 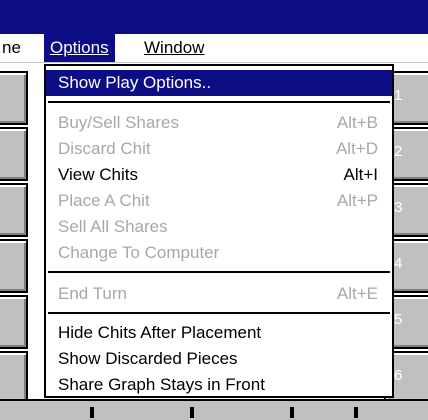 I want to click on menu-options-label: Options, so click(x=79, y=47).